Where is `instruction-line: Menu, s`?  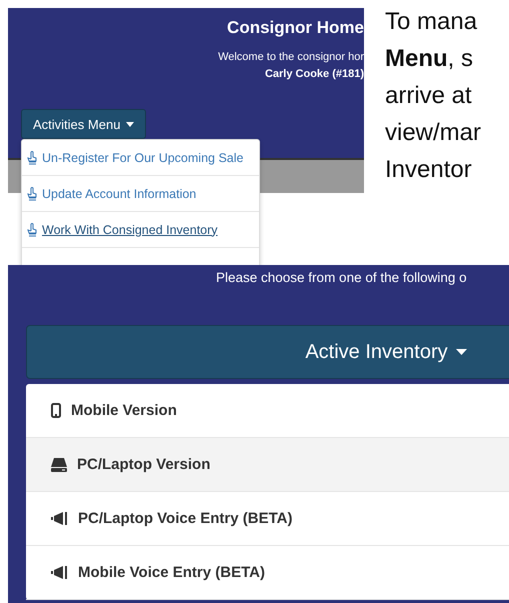
instruction-line: Menu, s is located at coordinates (429, 59).